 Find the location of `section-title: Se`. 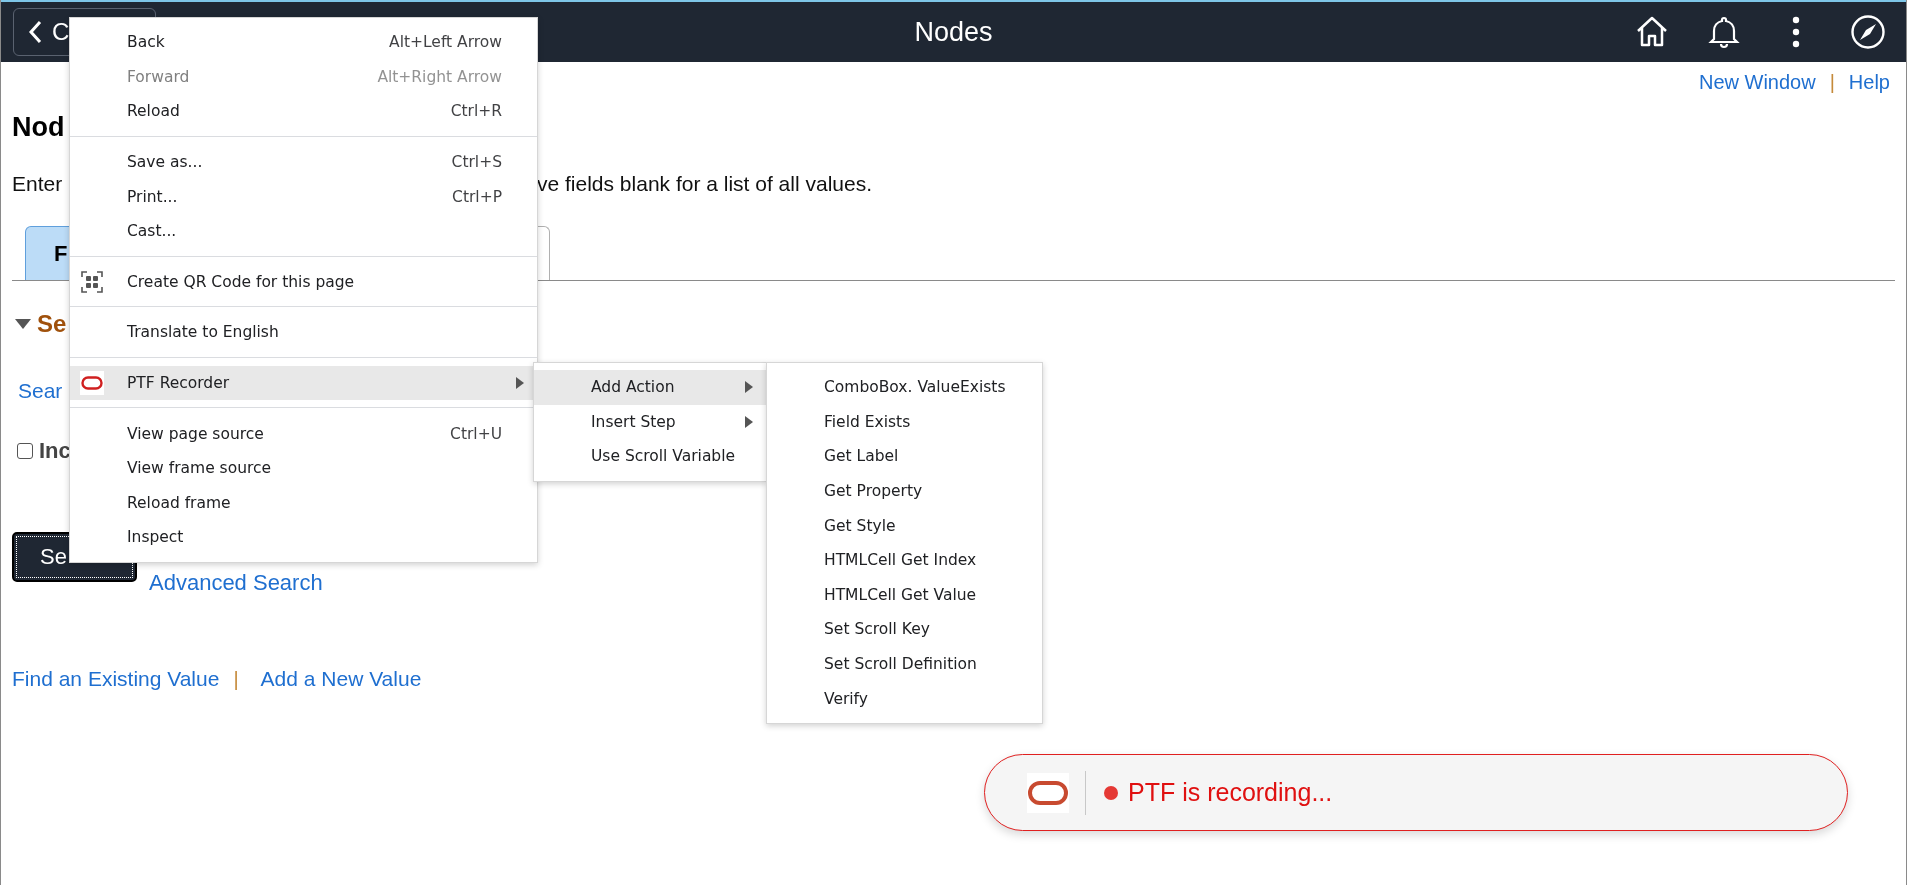

section-title: Se is located at coordinates (52, 324).